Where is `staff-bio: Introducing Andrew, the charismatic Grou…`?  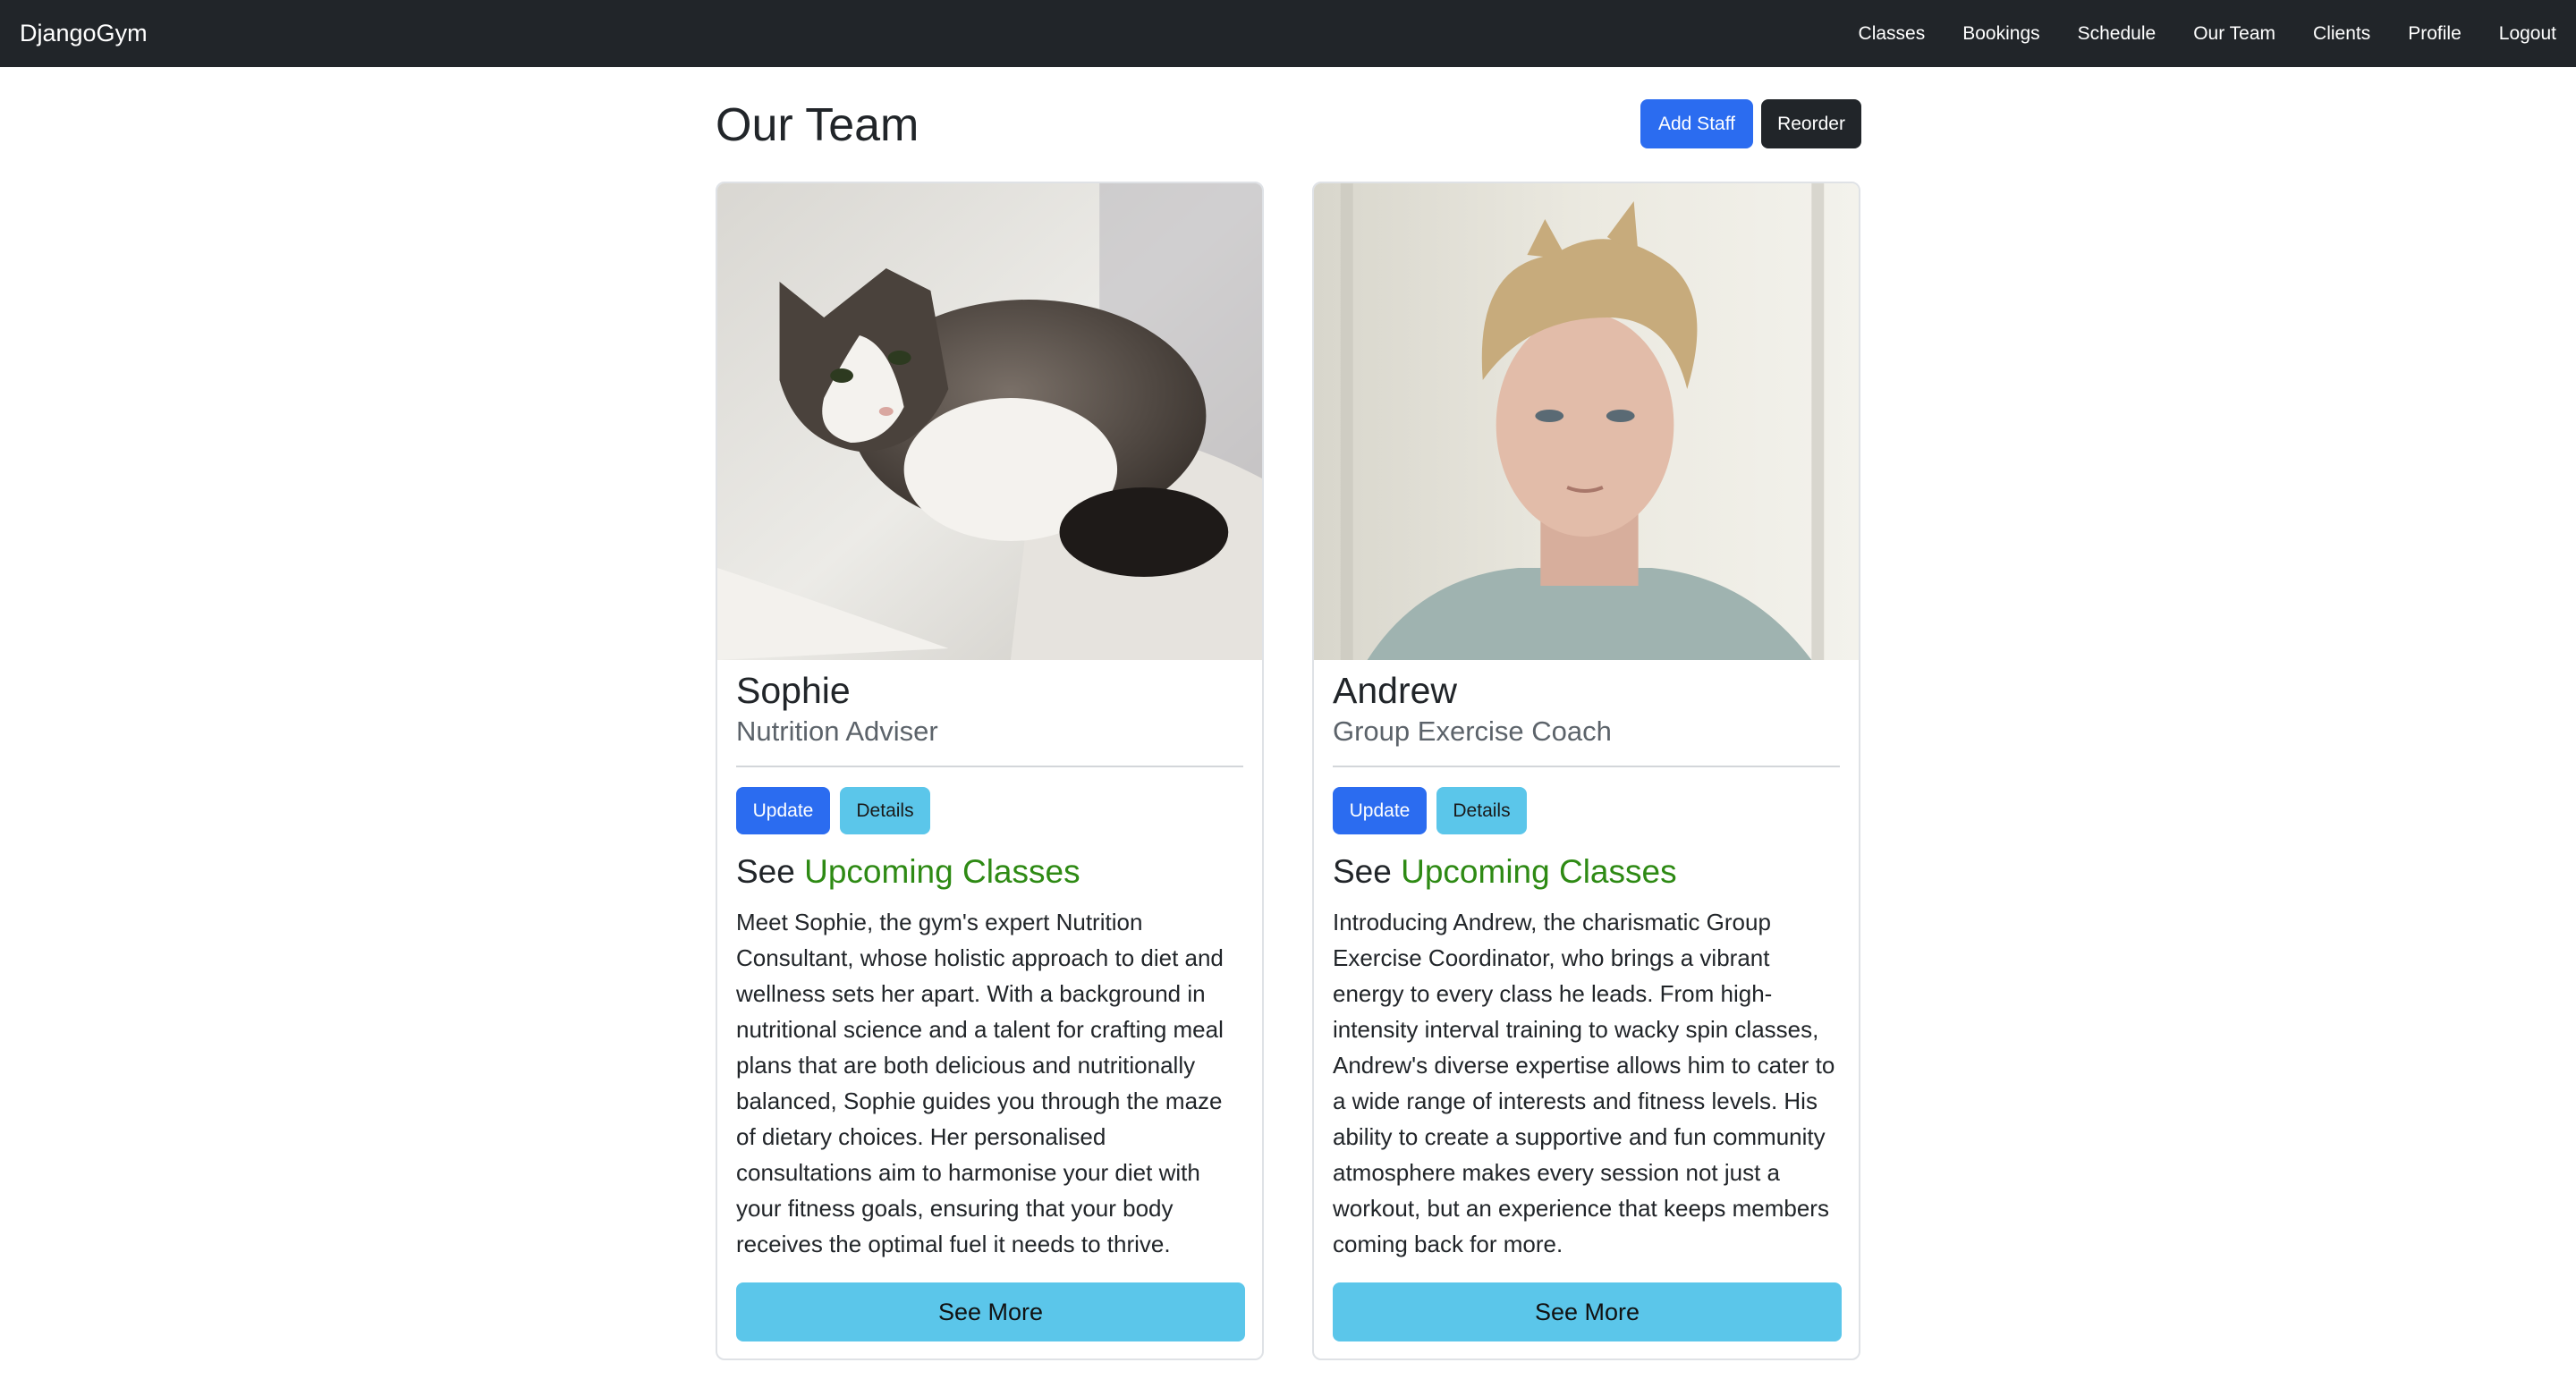
staff-bio: Introducing Andrew, the charismatic Grou… is located at coordinates (1584, 1083).